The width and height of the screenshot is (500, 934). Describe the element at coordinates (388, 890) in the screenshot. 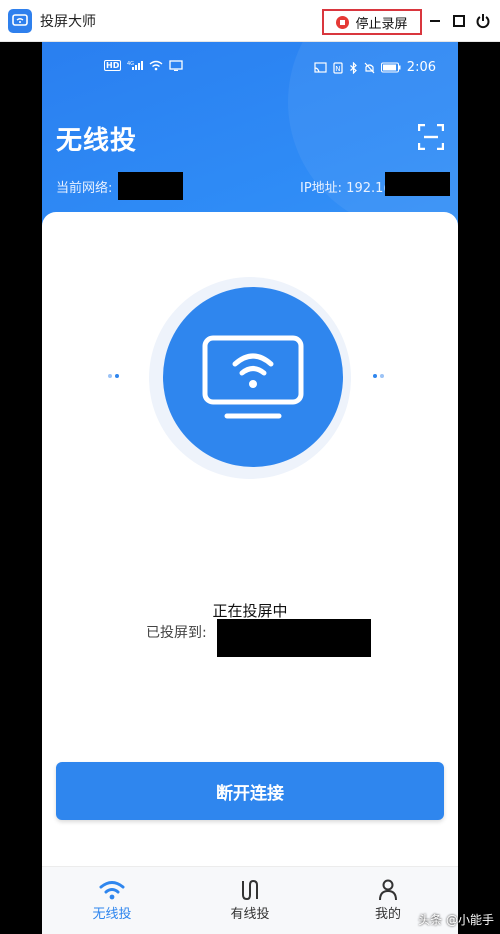

I see `user-icon` at that location.